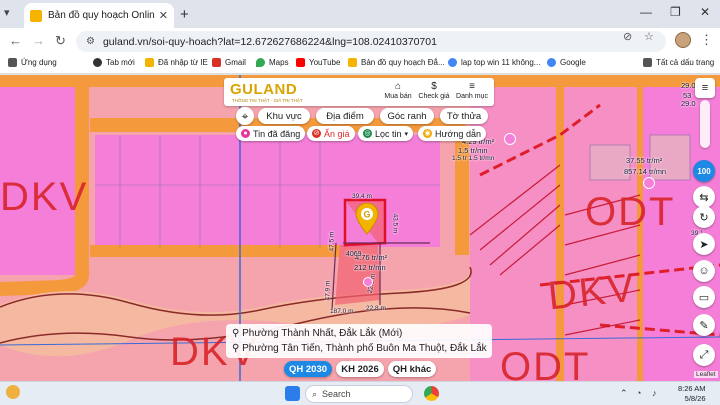 Image resolution: width=720 pixels, height=405 pixels. I want to click on menu-button: ≡ Danh mục, so click(472, 90).